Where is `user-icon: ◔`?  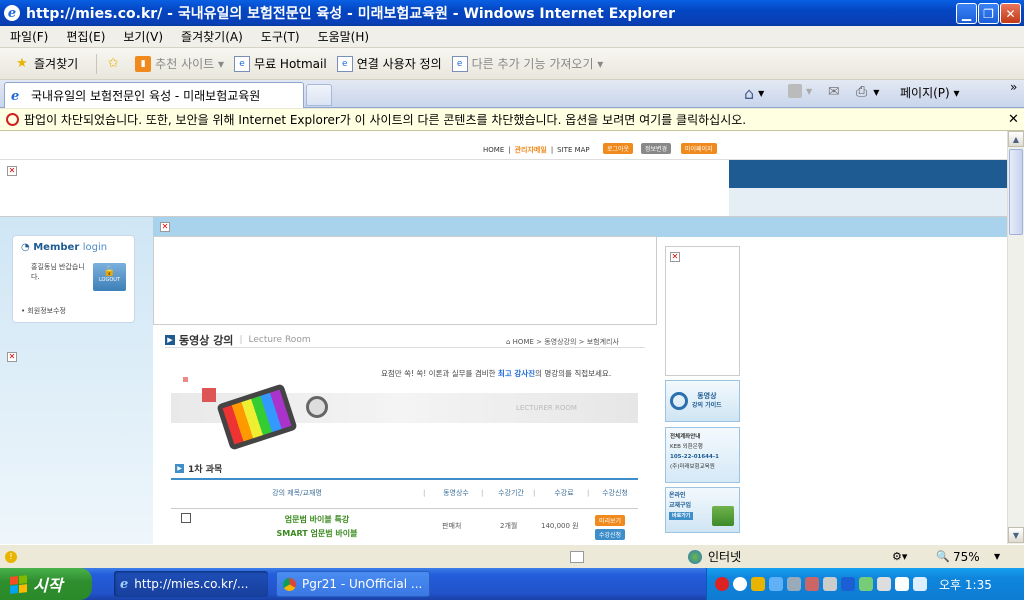 user-icon: ◔ is located at coordinates (27, 247).